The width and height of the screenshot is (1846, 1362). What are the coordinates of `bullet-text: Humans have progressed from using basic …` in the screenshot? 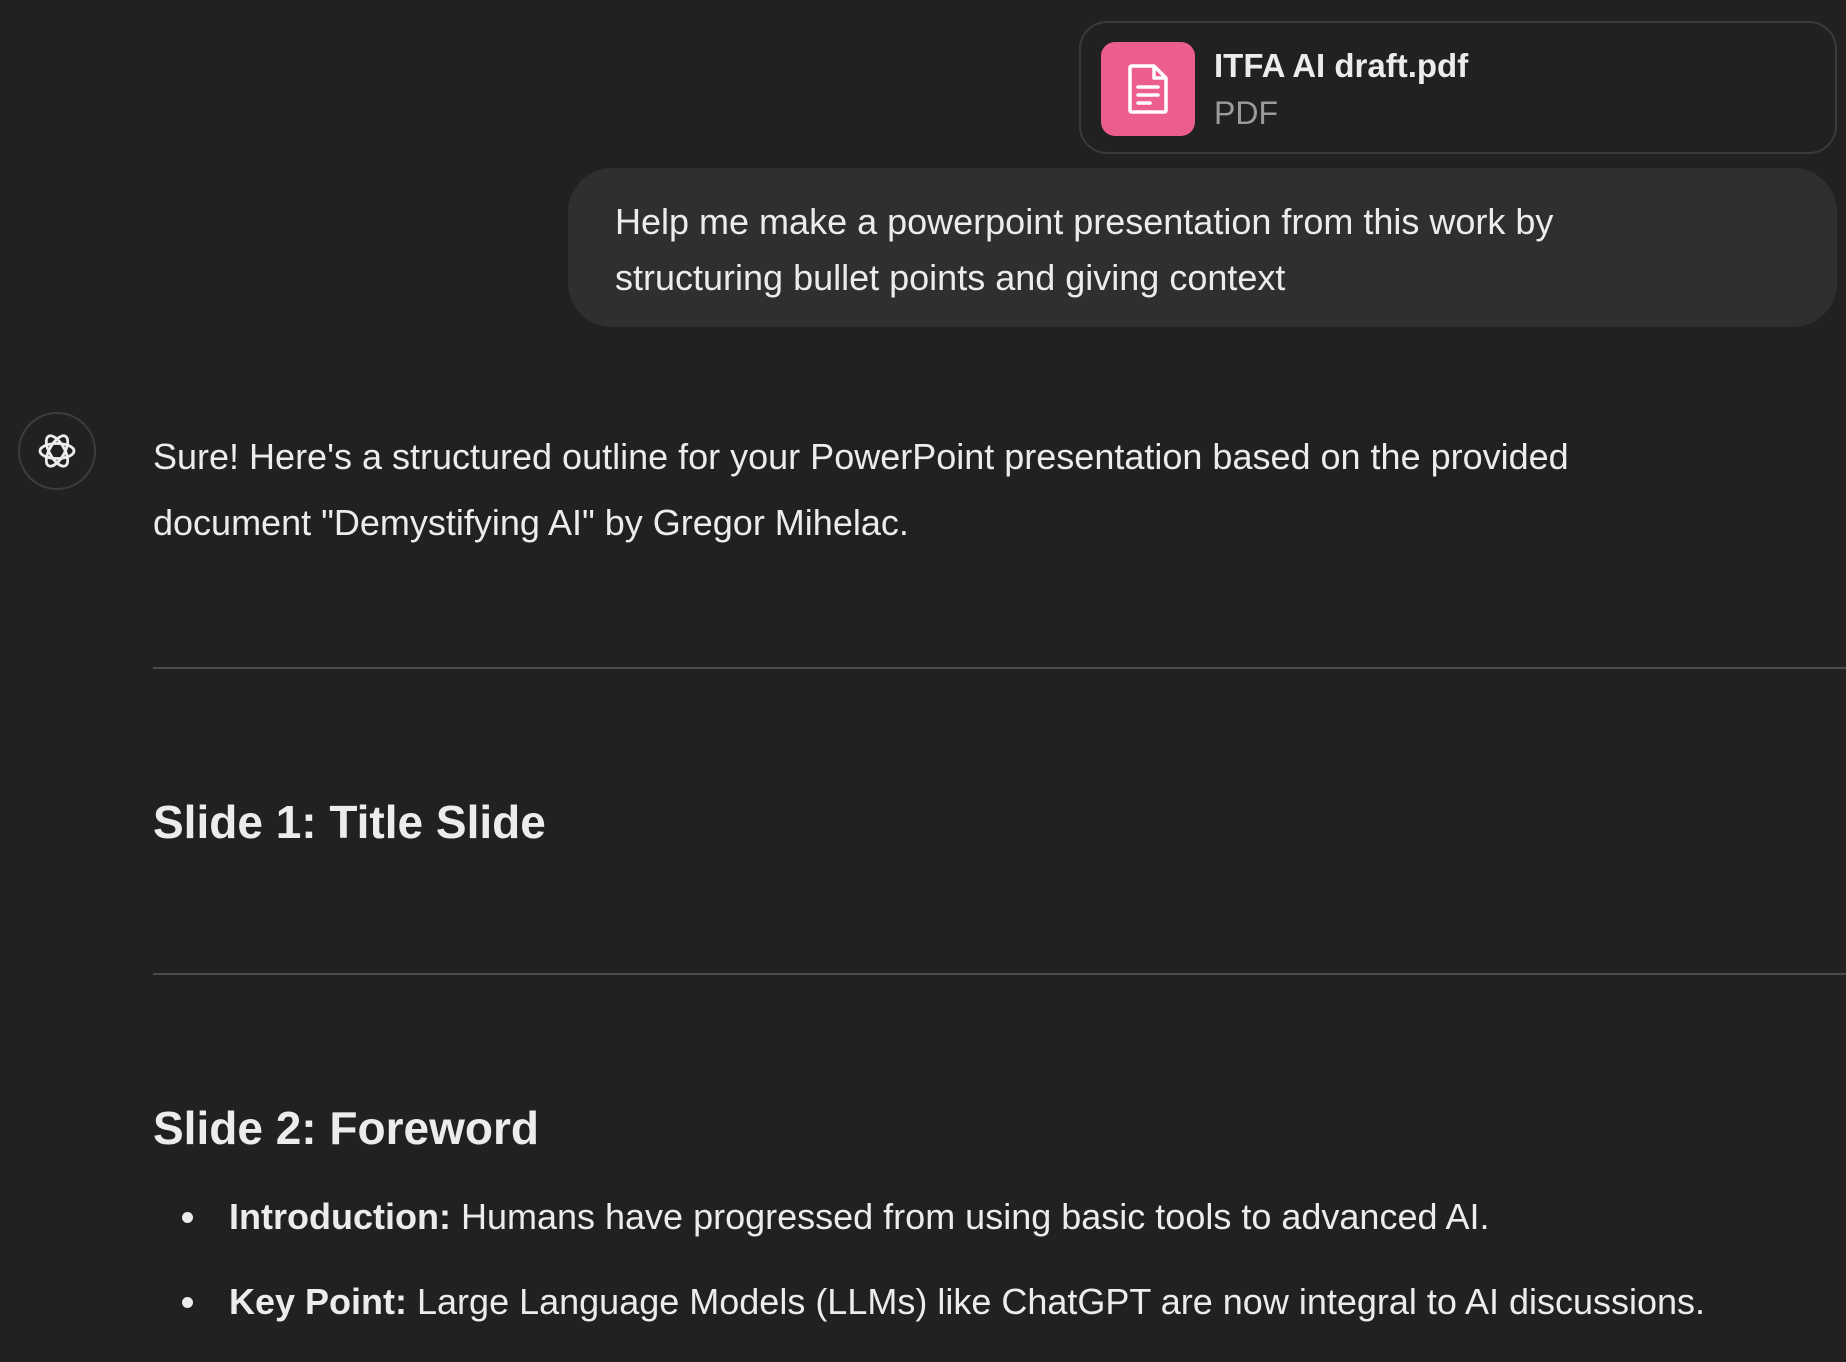 It's located at (970, 1216).